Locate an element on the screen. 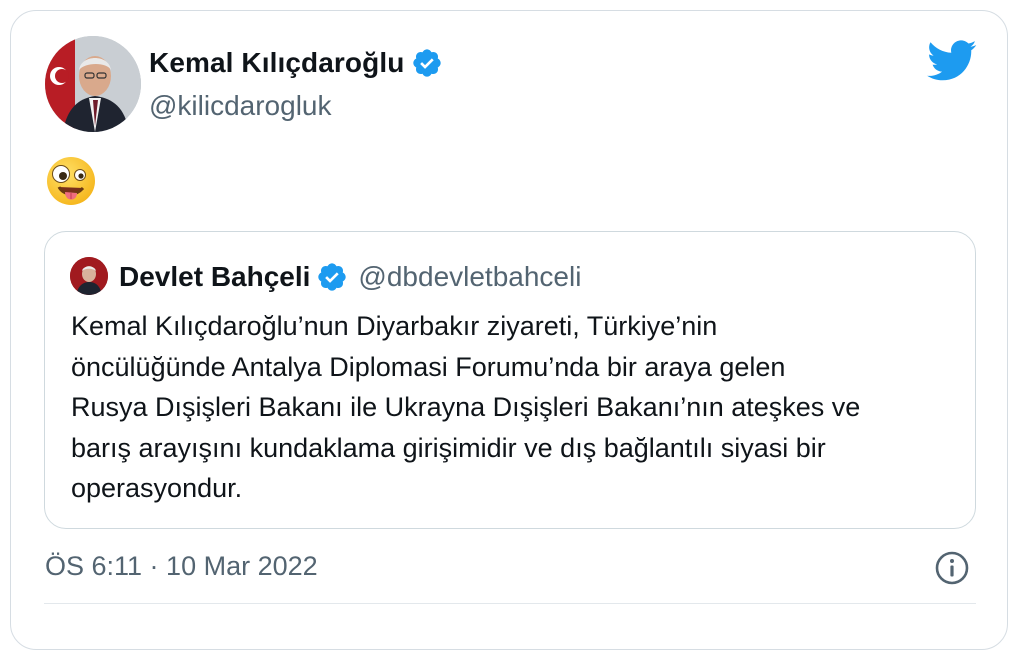 The height and width of the screenshot is (650, 1020). author-avatar is located at coordinates (93, 84).